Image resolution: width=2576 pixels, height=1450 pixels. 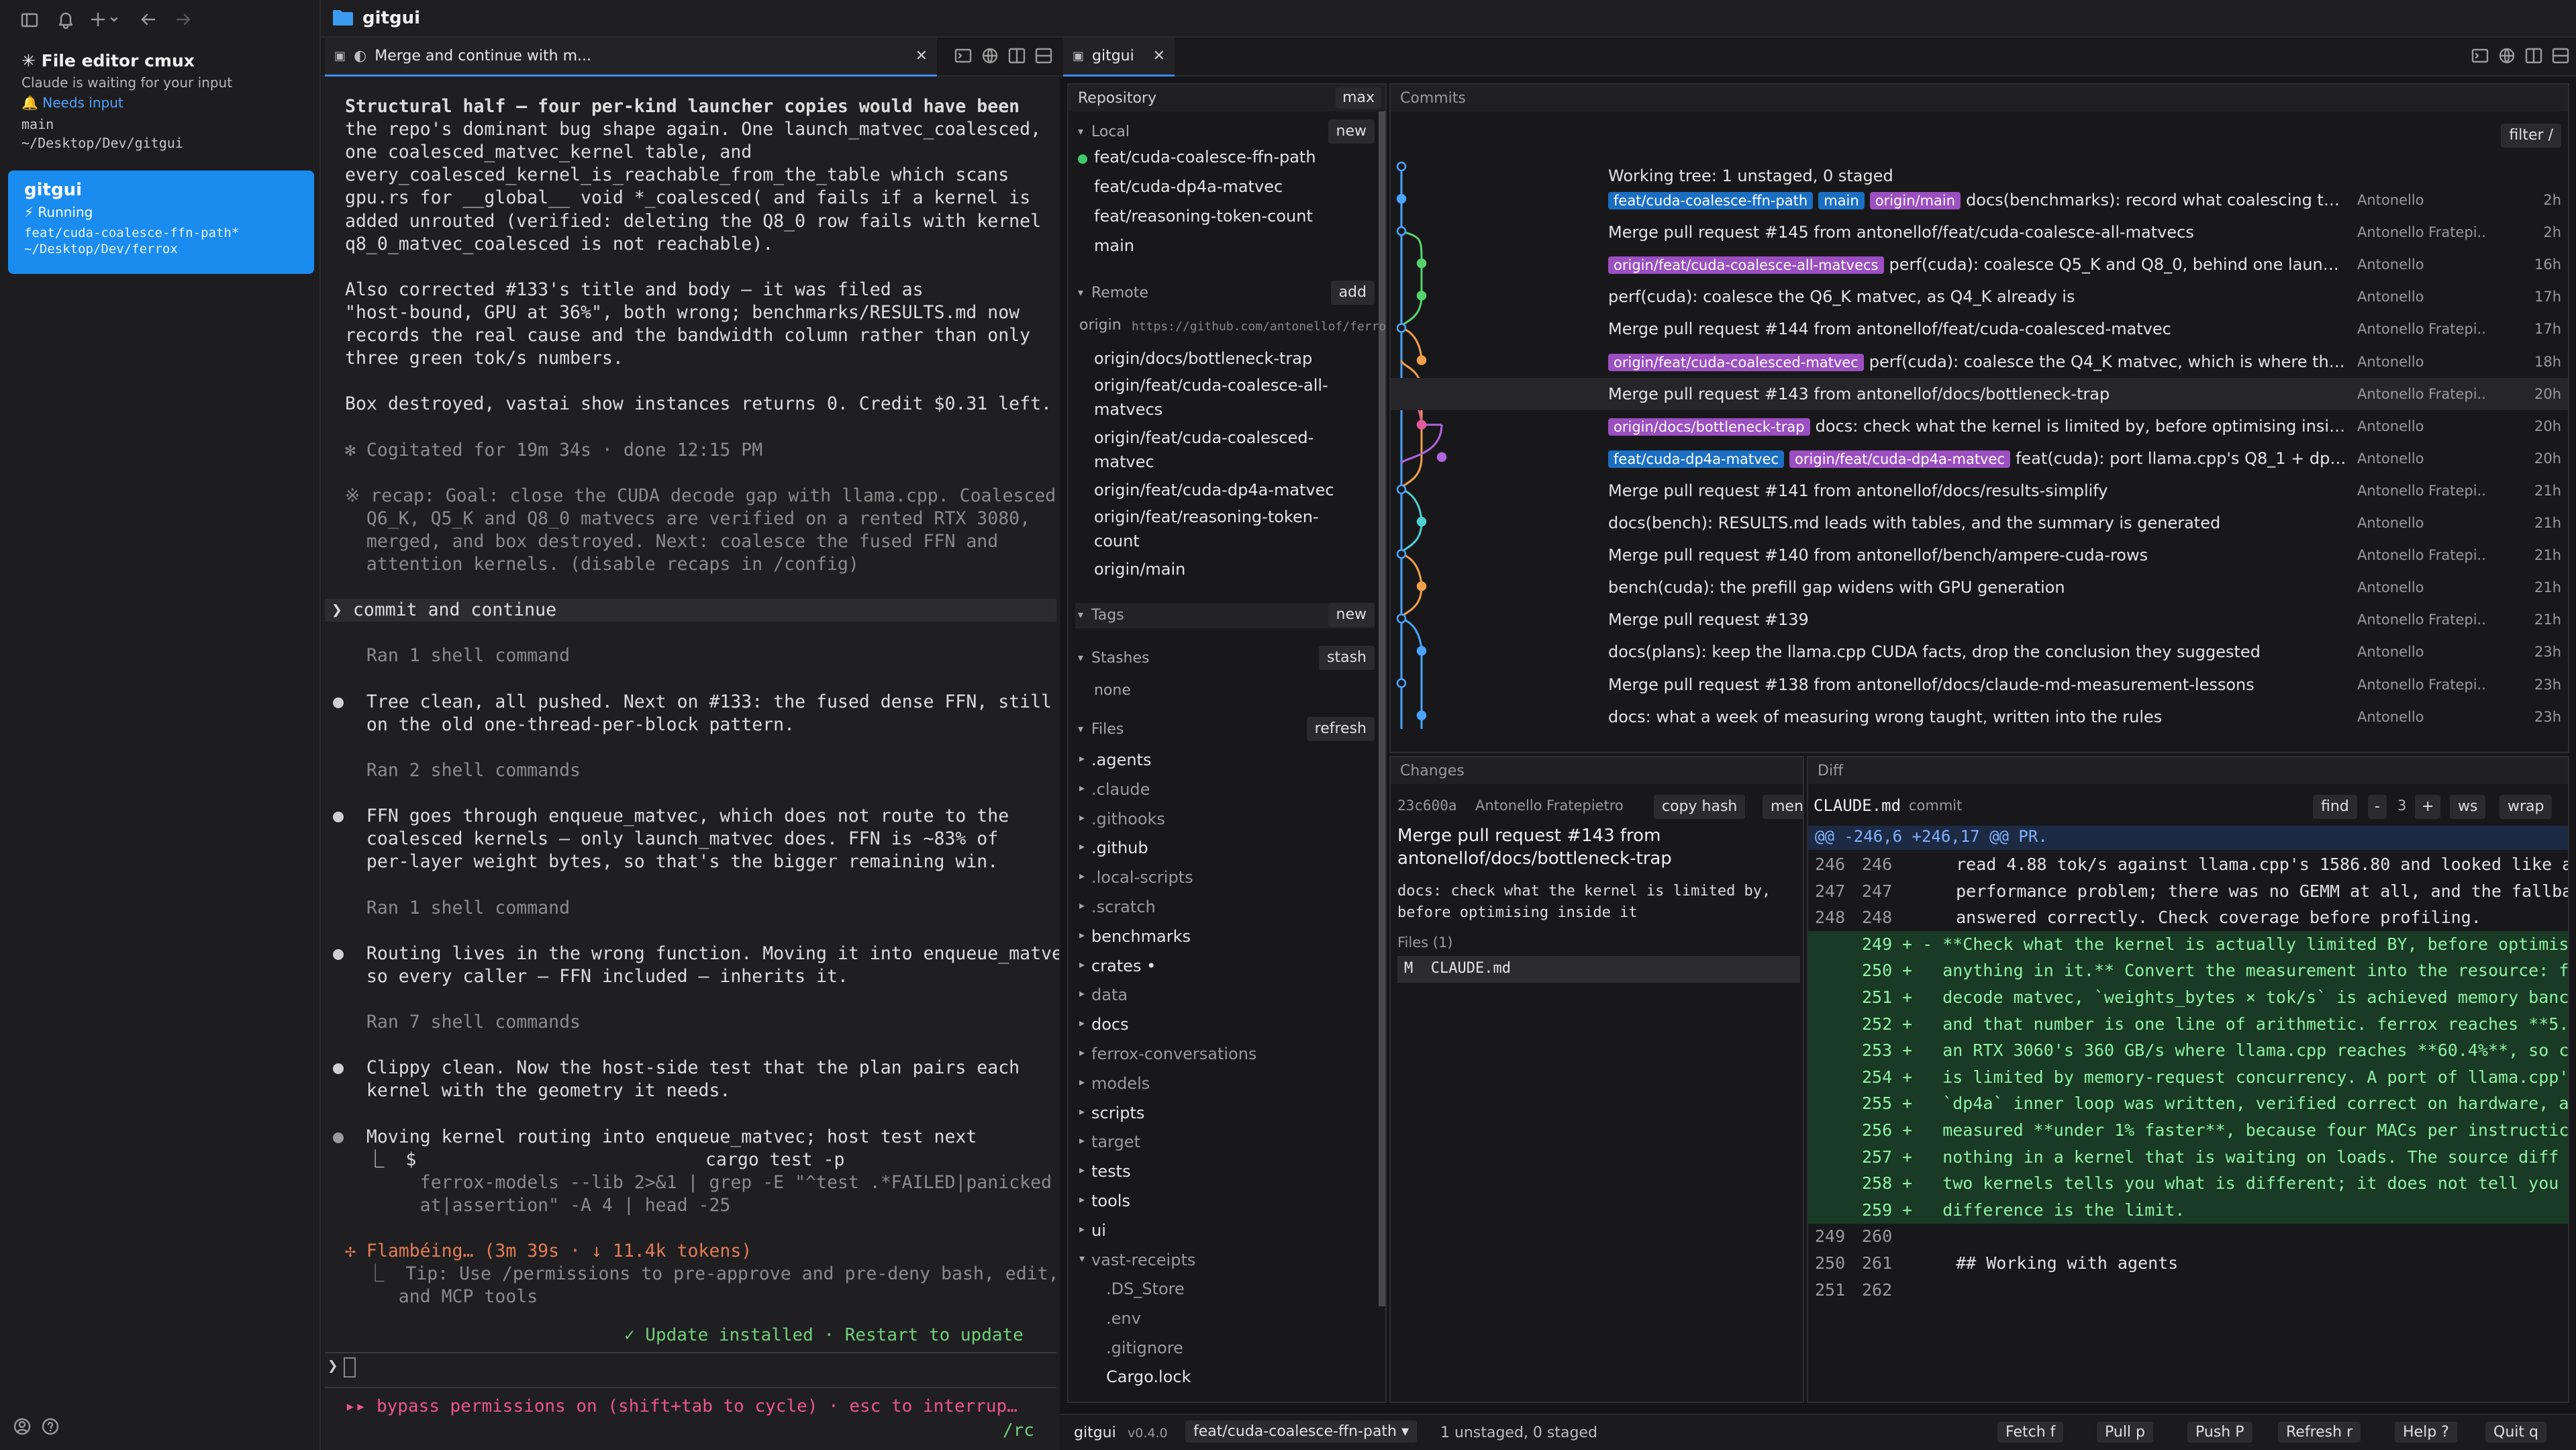 I want to click on status-action-button: Quit q, so click(x=2515, y=1432).